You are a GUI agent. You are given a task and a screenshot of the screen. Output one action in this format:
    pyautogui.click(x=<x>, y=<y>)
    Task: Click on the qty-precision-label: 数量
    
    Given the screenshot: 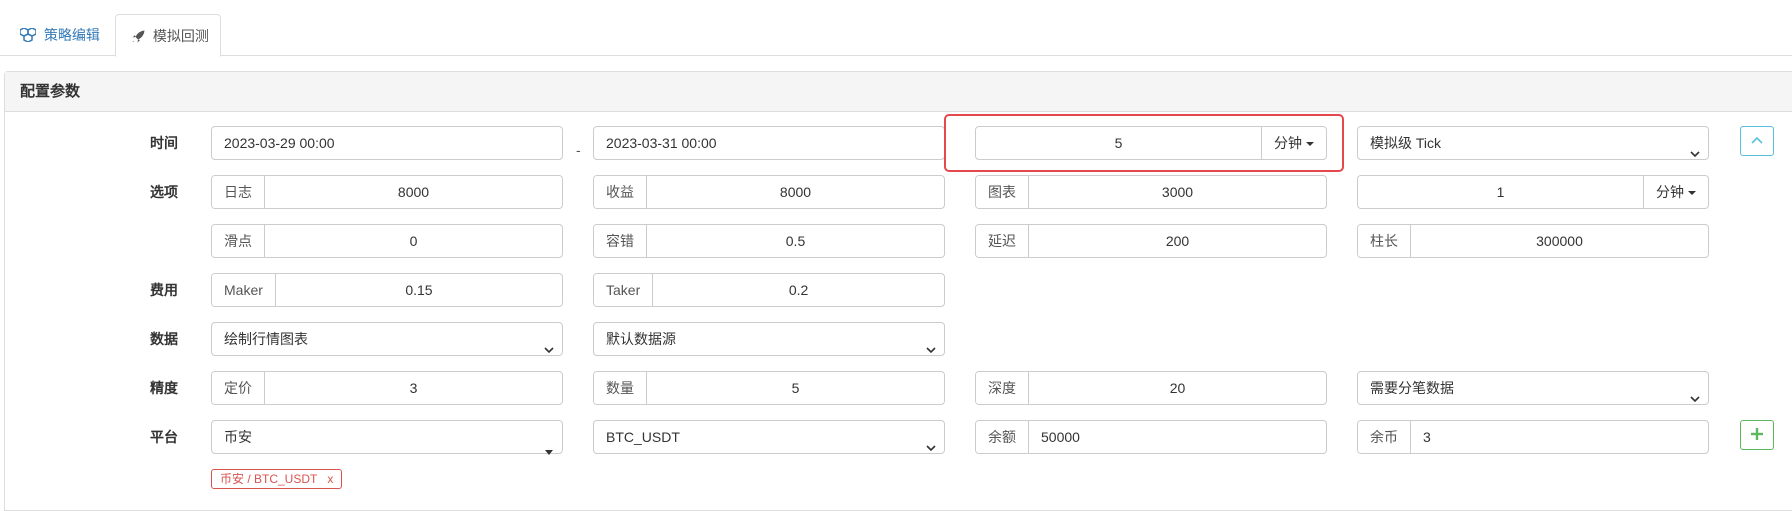 What is the action you would take?
    pyautogui.click(x=620, y=388)
    